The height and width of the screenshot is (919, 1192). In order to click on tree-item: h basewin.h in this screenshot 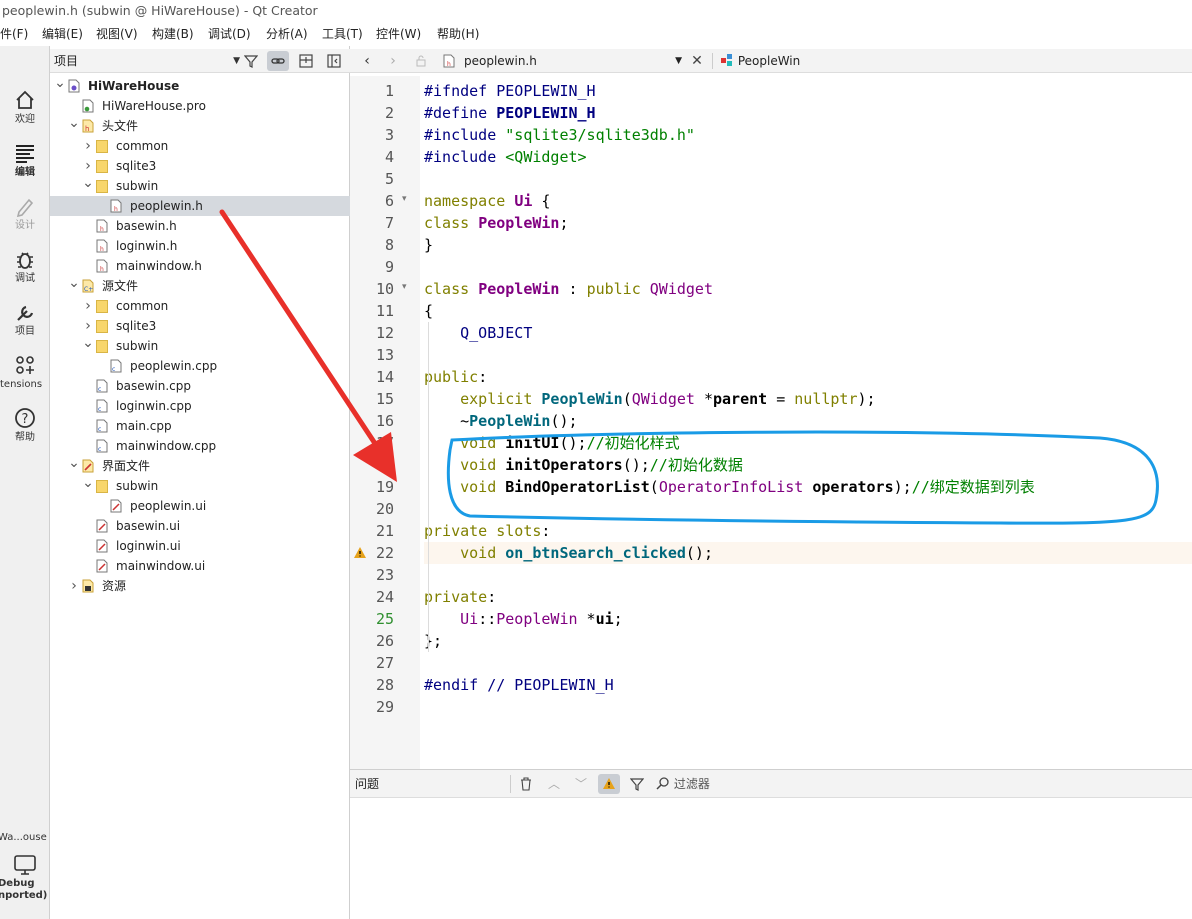, I will do `click(200, 226)`.